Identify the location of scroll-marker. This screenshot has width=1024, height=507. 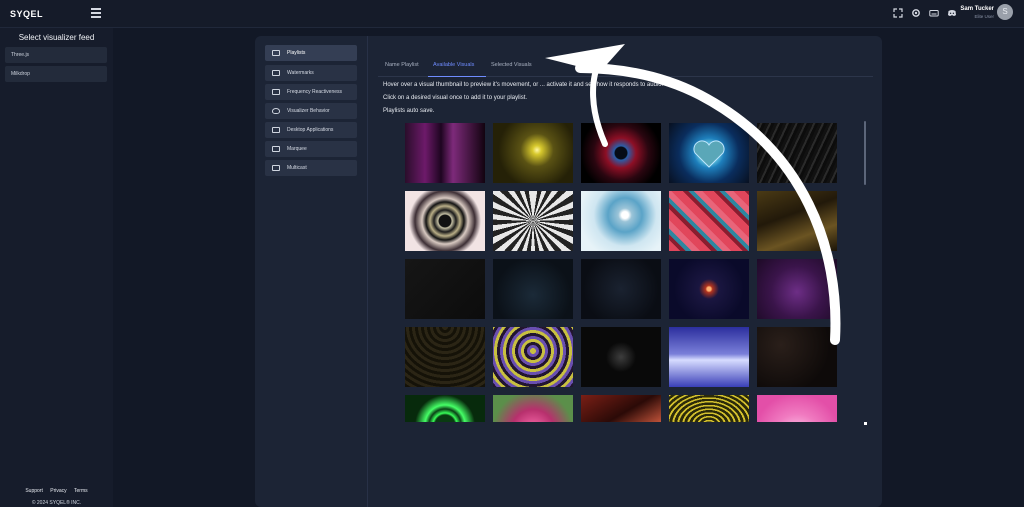
(865, 423).